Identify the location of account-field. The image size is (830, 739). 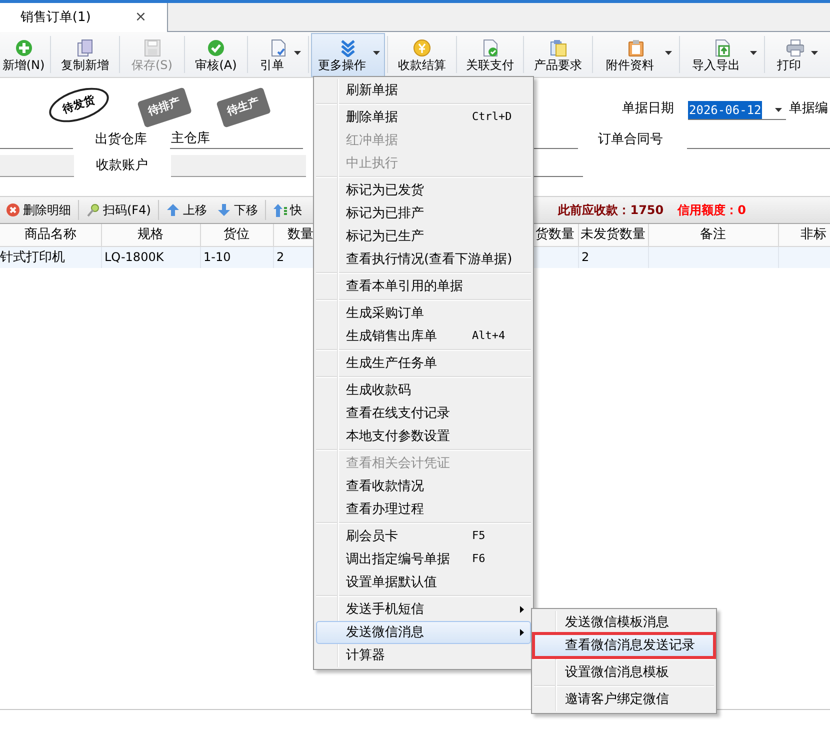
(238, 166).